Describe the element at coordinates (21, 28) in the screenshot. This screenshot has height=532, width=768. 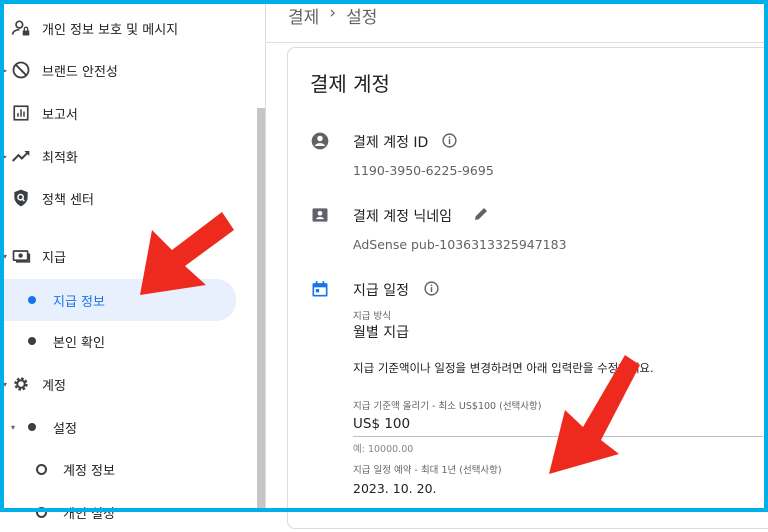
I see `person-lock-icon` at that location.